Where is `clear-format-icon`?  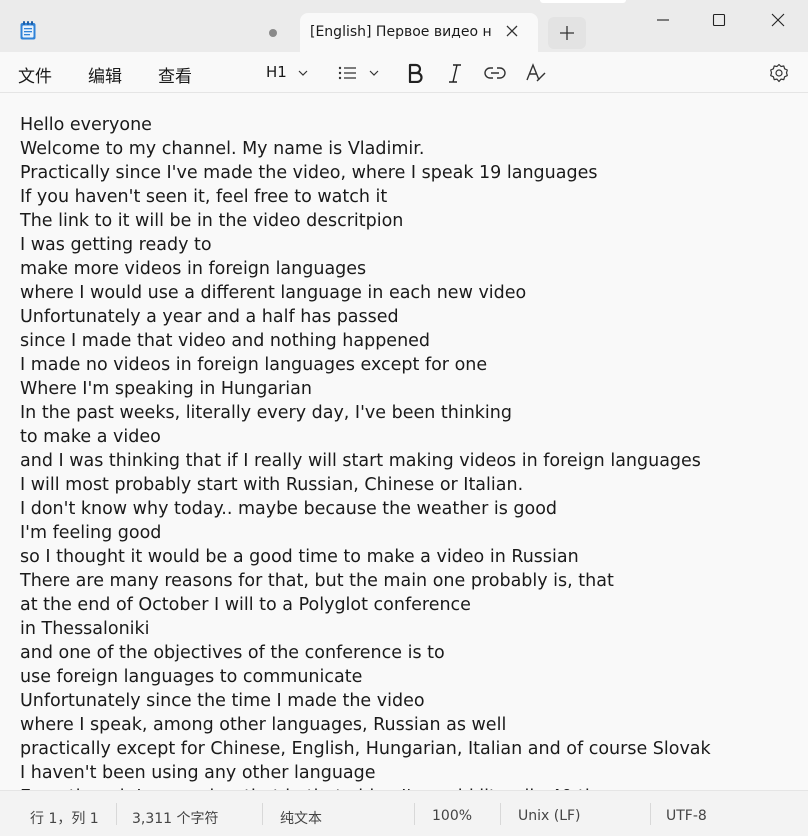 clear-format-icon is located at coordinates (536, 72).